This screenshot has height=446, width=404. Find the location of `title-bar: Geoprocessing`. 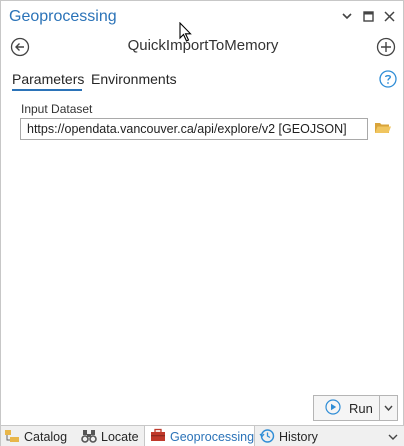

title-bar: Geoprocessing is located at coordinates (203, 17).